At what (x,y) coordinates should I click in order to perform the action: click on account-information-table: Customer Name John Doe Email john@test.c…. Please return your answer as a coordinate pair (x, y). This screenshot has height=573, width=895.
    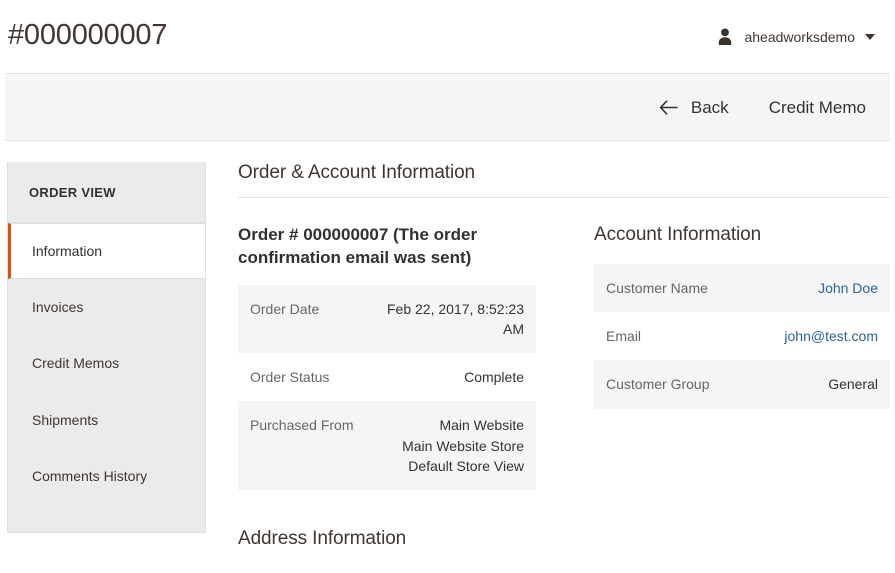
    Looking at the image, I should click on (742, 336).